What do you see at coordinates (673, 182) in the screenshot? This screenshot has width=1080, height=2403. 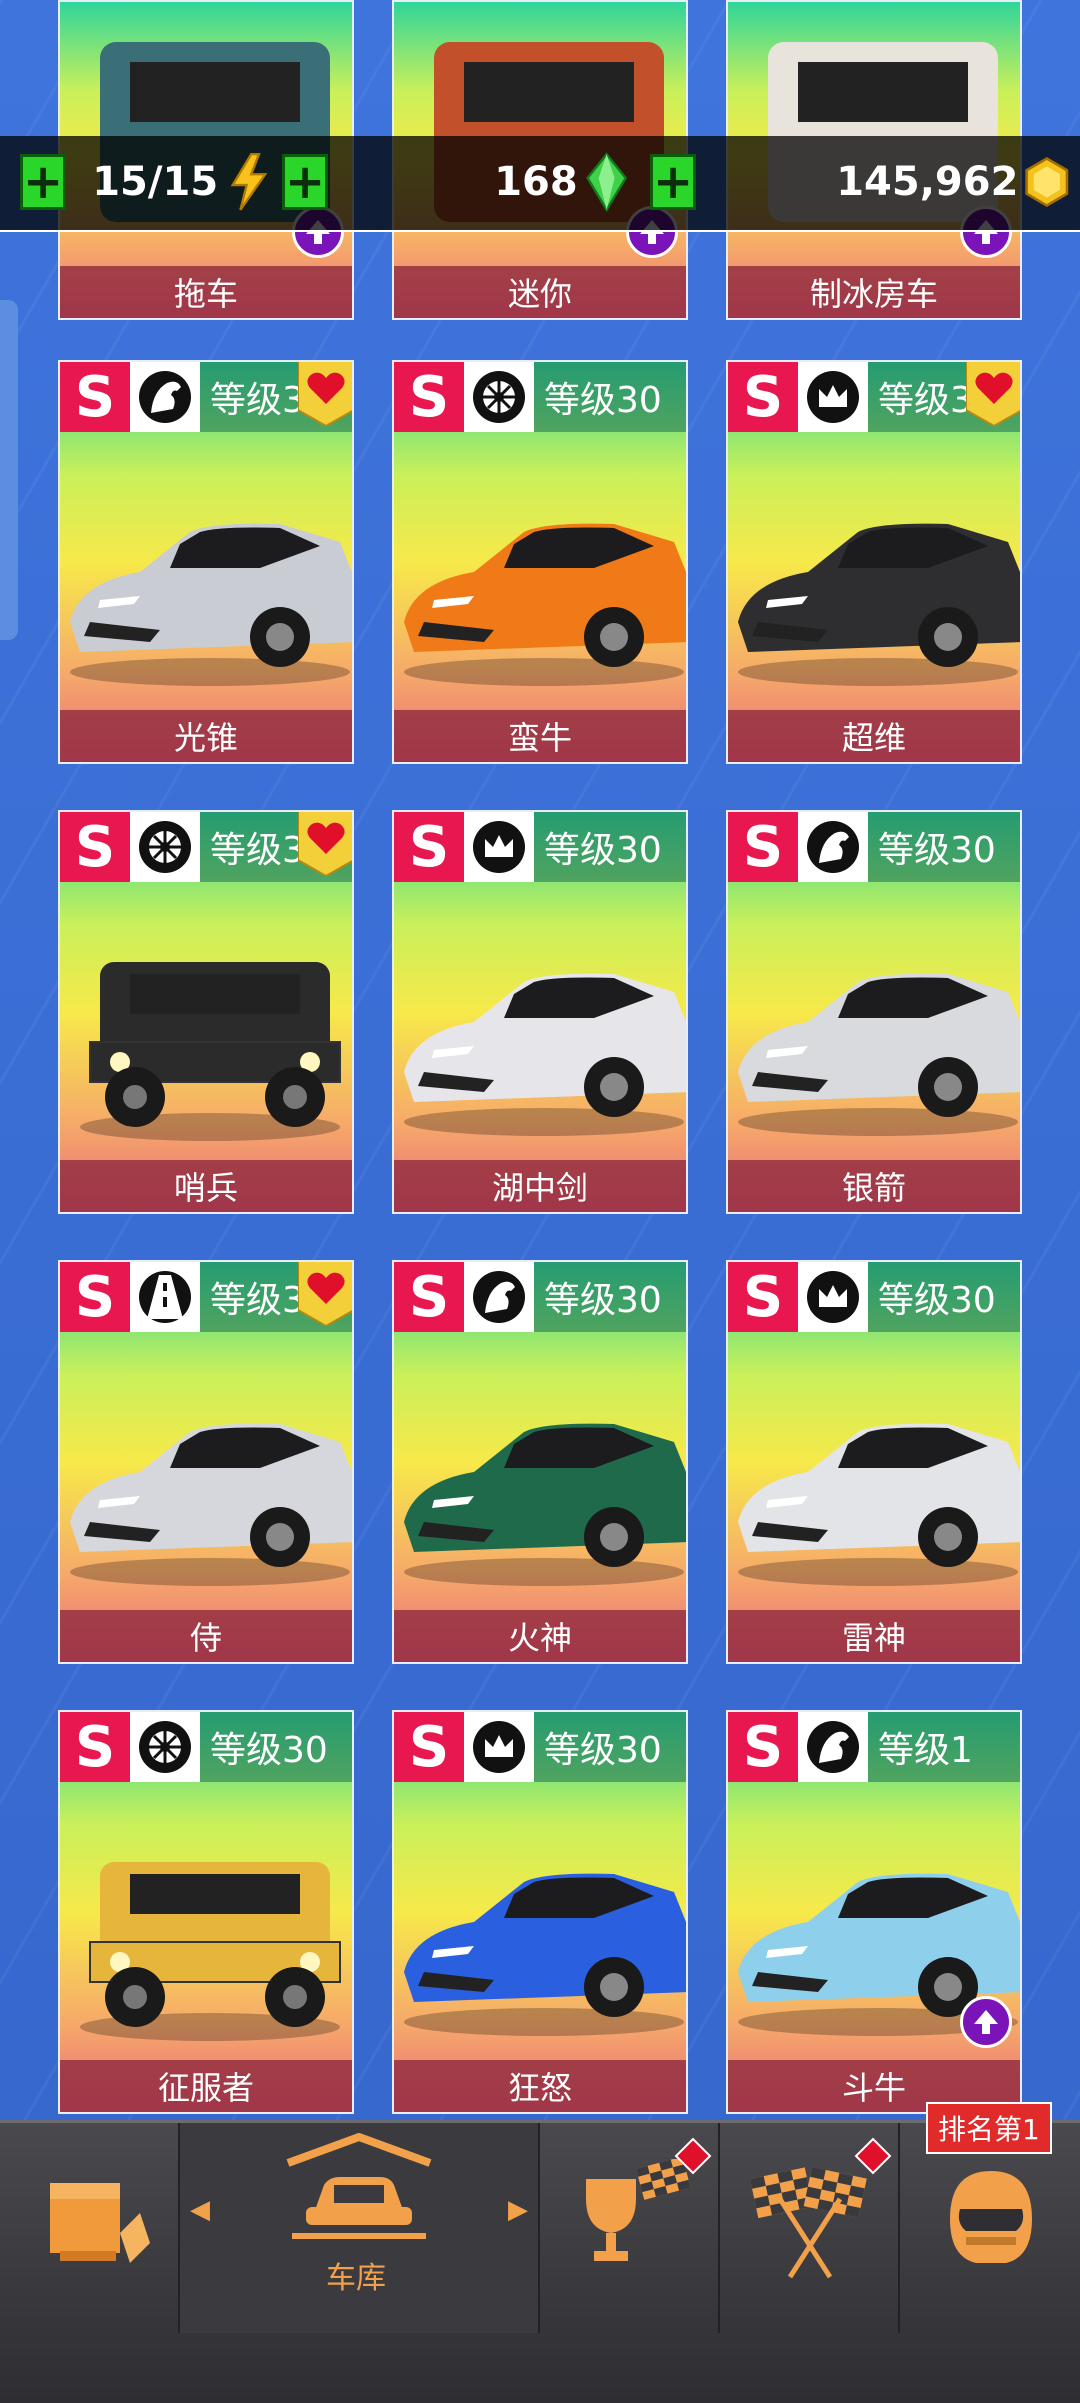 I see `add-coins-button: +` at bounding box center [673, 182].